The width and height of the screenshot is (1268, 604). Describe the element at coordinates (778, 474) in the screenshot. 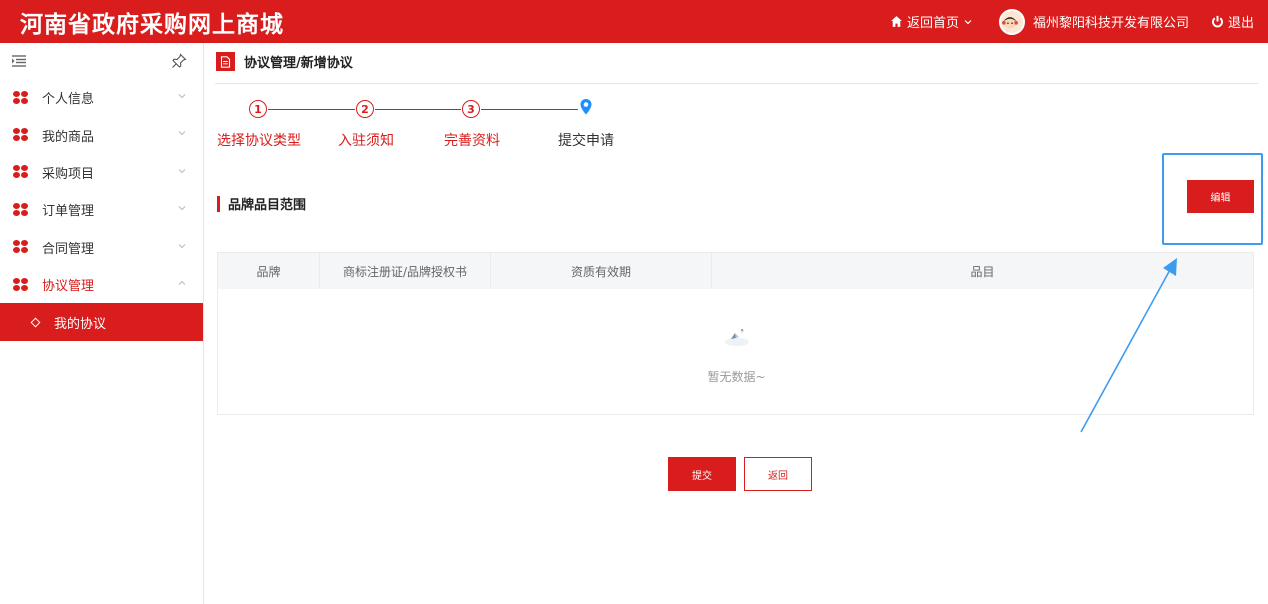

I see `back-button: 返回` at that location.